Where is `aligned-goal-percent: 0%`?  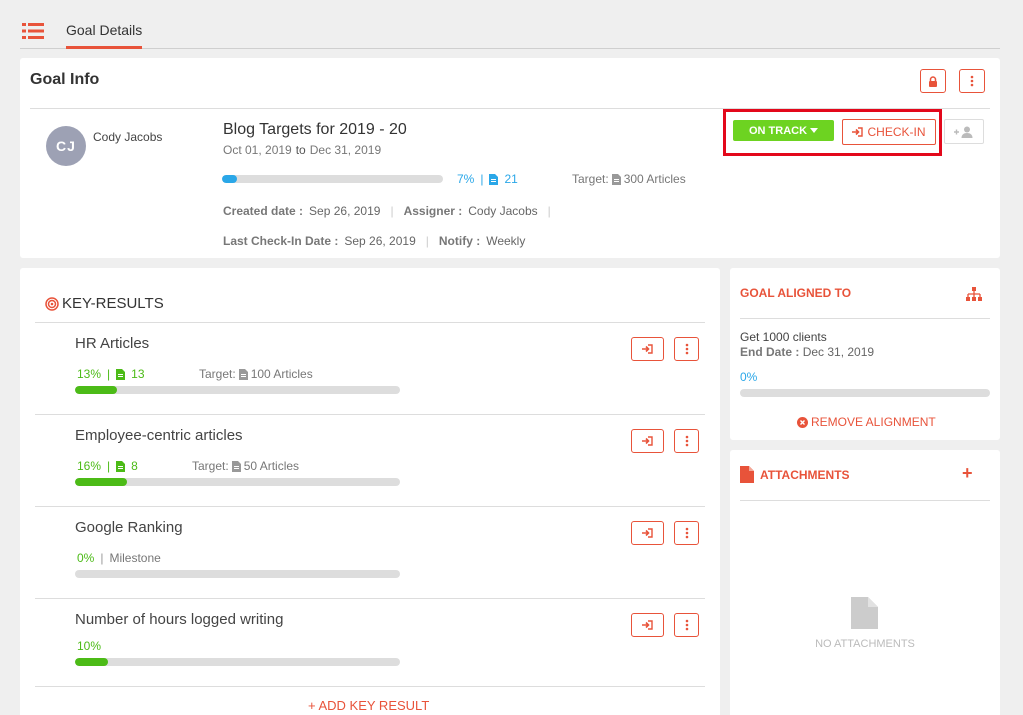 aligned-goal-percent: 0% is located at coordinates (749, 377).